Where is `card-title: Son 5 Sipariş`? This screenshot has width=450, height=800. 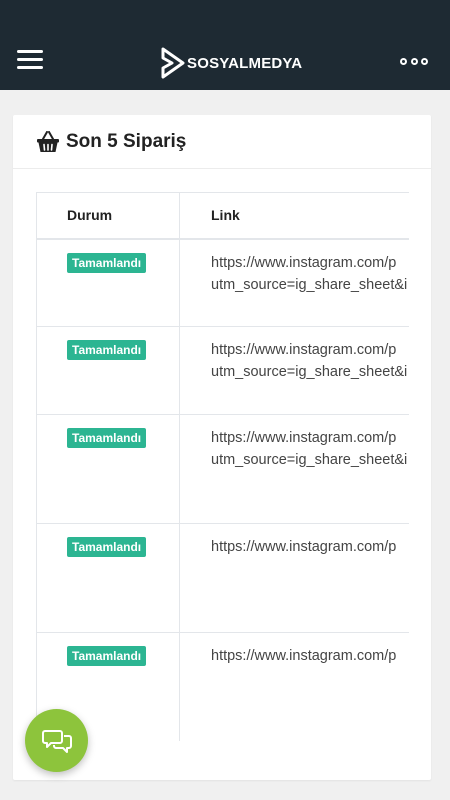
card-title: Son 5 Sipariş is located at coordinates (126, 141).